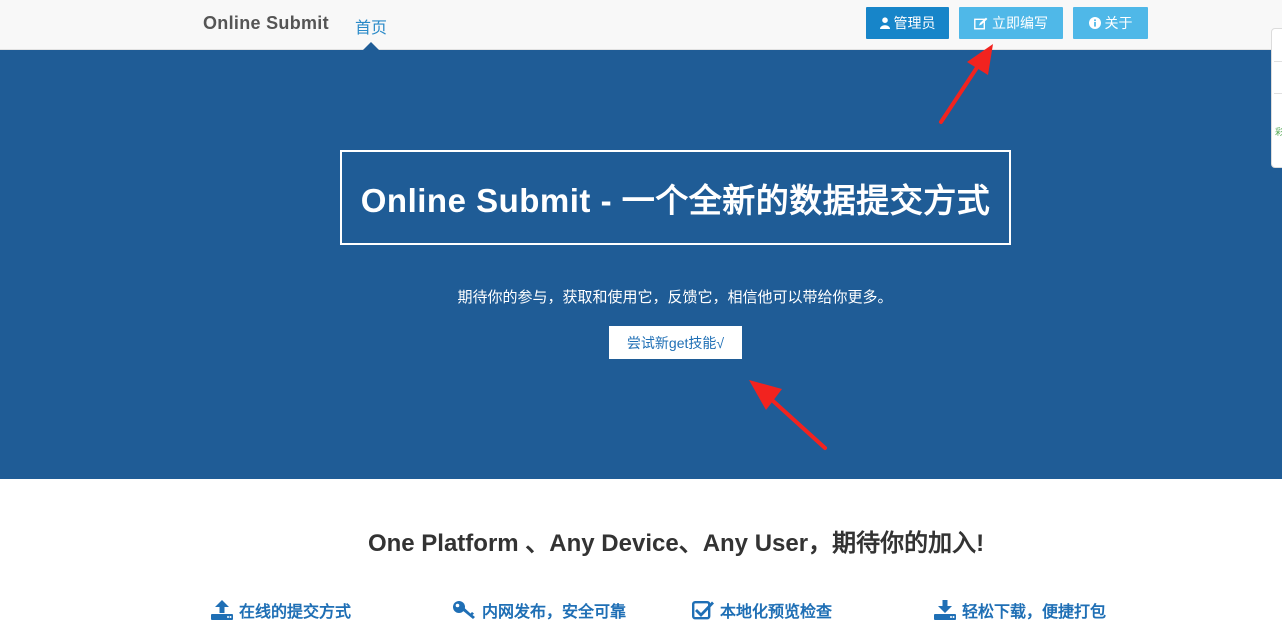  What do you see at coordinates (641, 25) in the screenshot?
I see `top-navbar: Online Submit 首页 管理员 立即编写 关于` at bounding box center [641, 25].